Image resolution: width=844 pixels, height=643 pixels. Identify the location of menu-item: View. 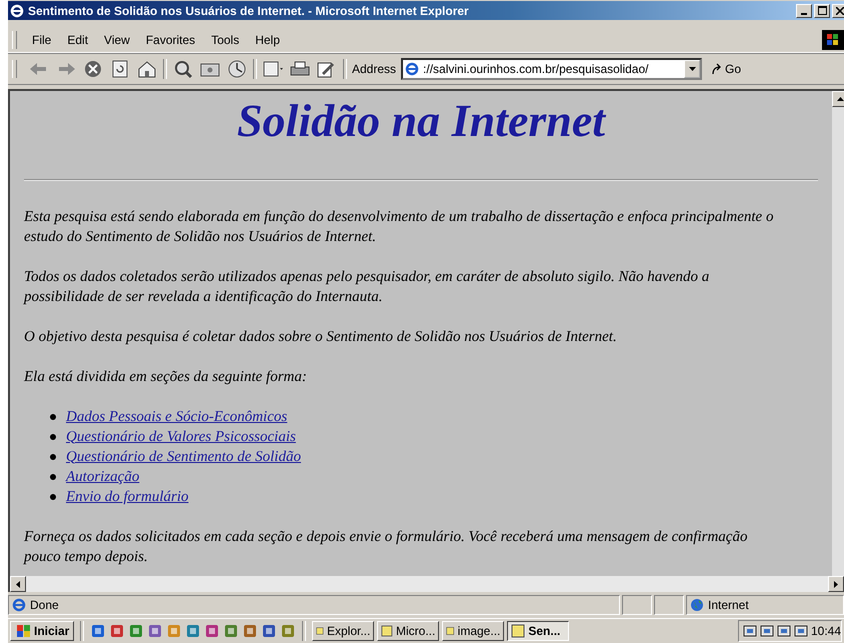
(117, 40).